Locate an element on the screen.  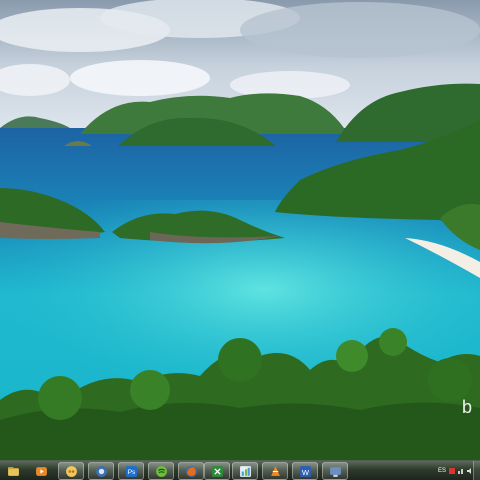
flag-icon is located at coordinates (452, 470).